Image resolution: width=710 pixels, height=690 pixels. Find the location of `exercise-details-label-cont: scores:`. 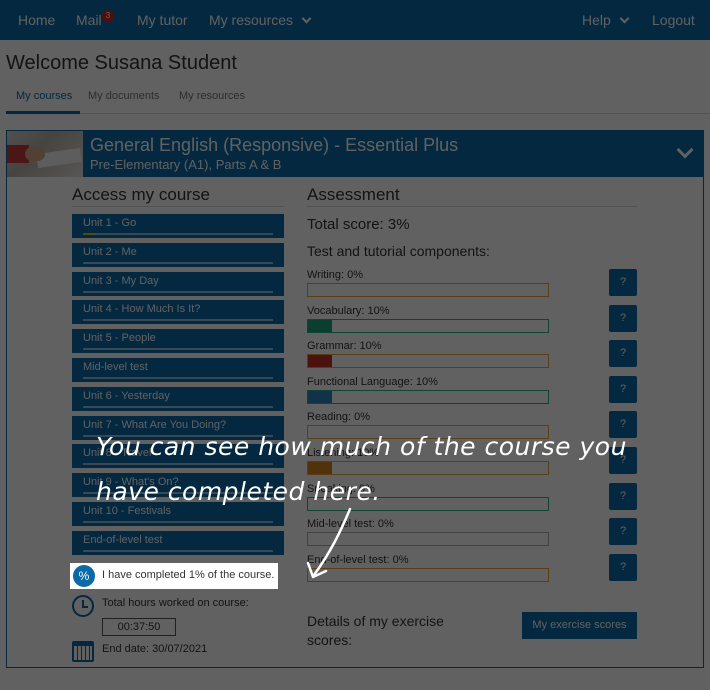

exercise-details-label-cont: scores: is located at coordinates (330, 640).